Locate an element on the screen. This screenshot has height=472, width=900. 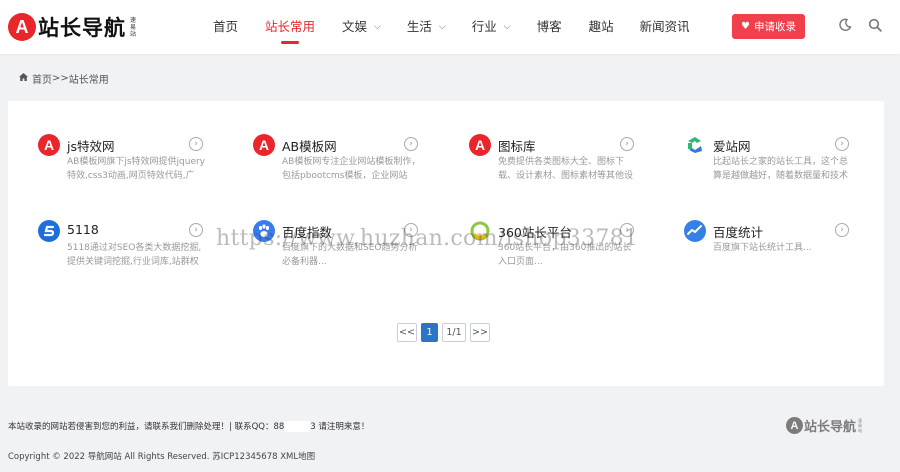
site-title: 5118 is located at coordinates (83, 229).